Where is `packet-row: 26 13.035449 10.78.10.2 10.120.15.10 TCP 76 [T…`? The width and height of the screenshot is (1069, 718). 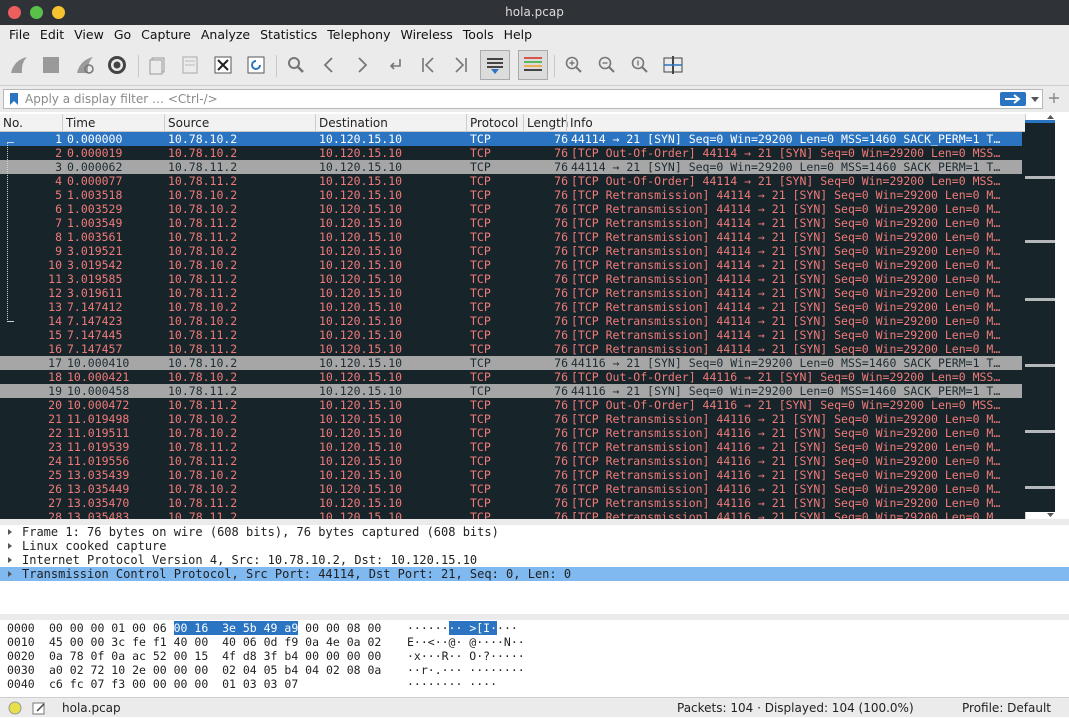 packet-row: 26 13.035449 10.78.10.2 10.120.15.10 TCP 76 [T… is located at coordinates (511, 489).